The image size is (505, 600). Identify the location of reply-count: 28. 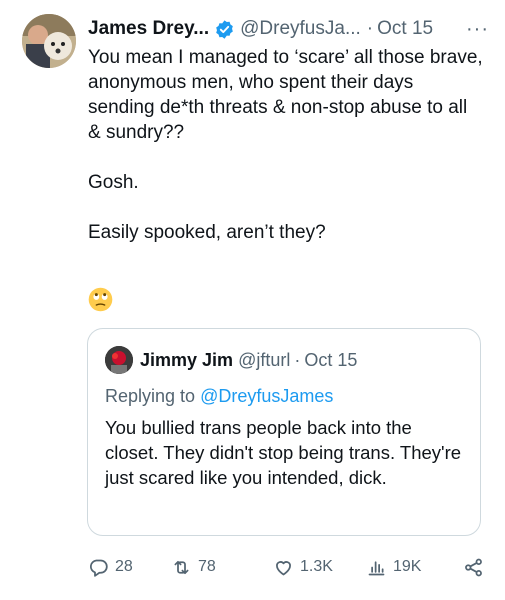
(124, 566).